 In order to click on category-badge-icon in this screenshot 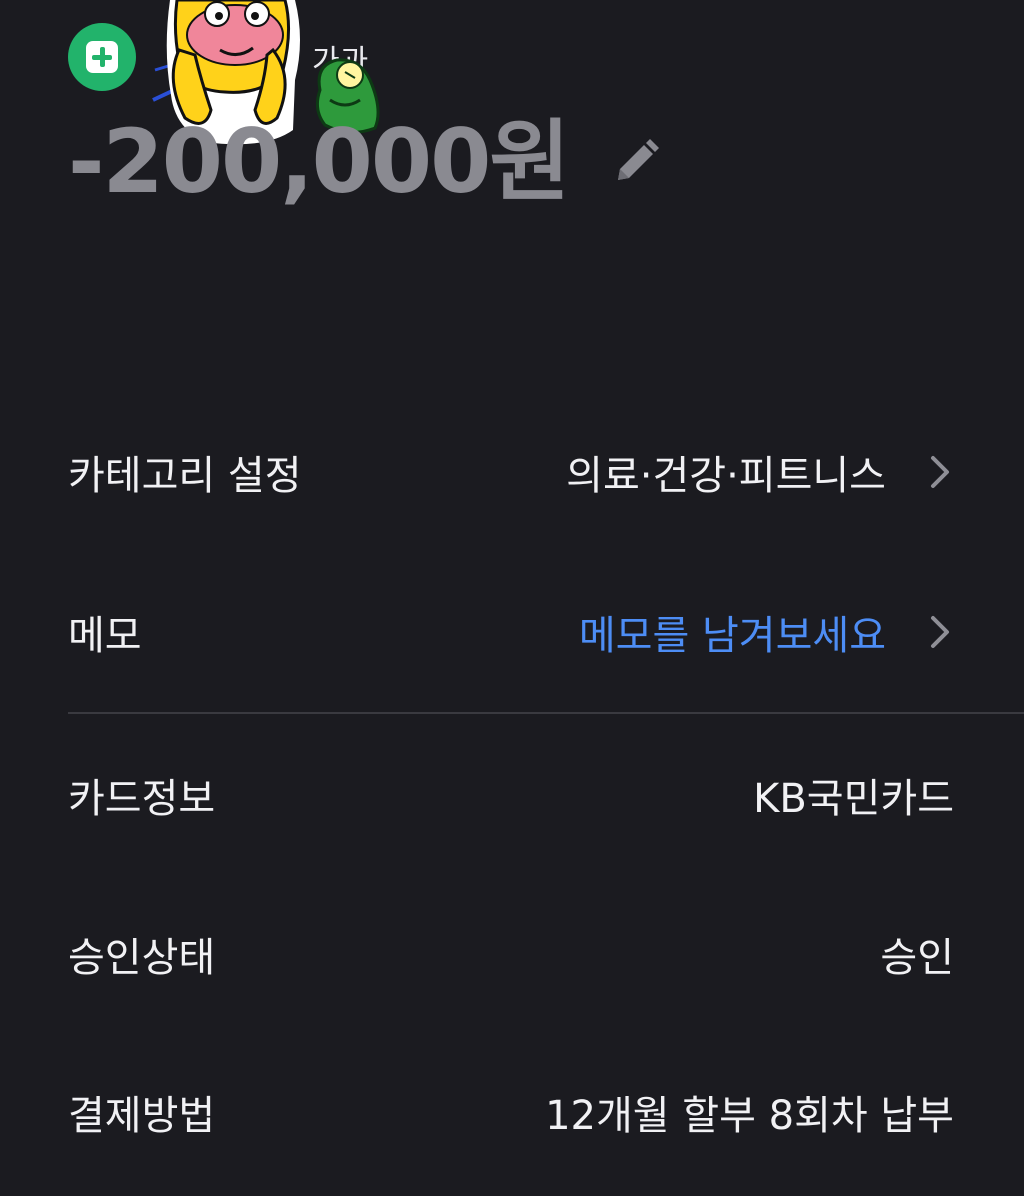, I will do `click(102, 57)`.